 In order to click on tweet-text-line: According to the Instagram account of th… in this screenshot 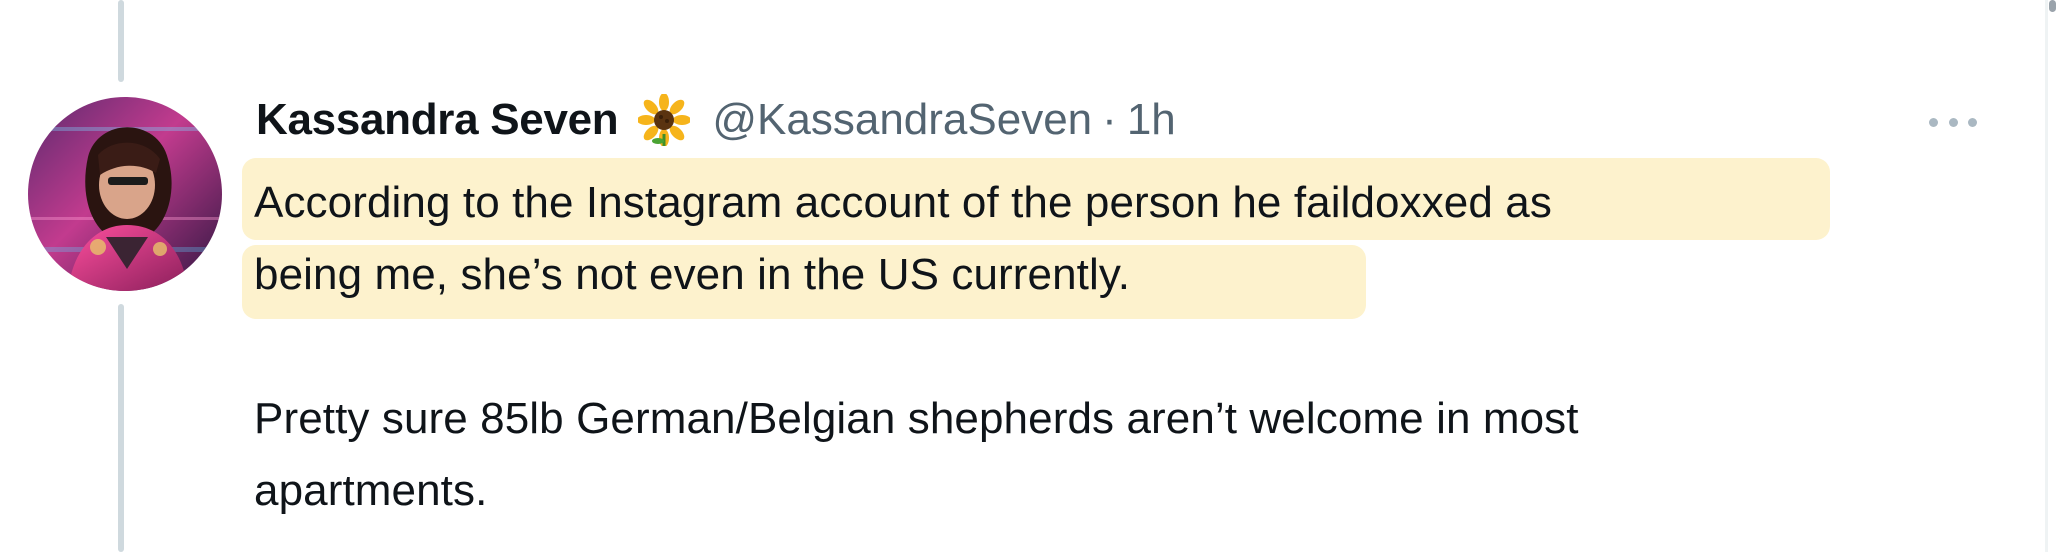, I will do `click(903, 202)`.